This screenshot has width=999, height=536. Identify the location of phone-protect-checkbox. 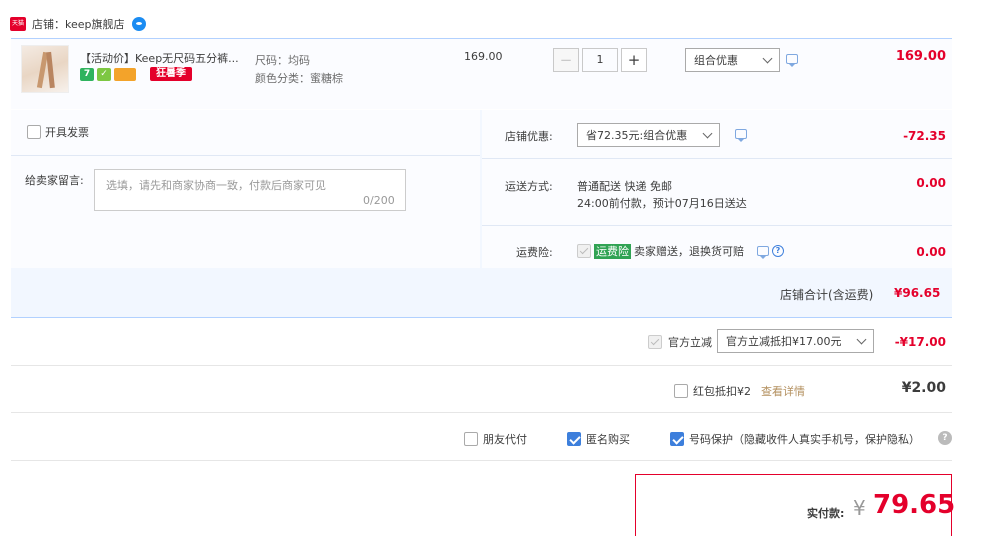
(677, 439).